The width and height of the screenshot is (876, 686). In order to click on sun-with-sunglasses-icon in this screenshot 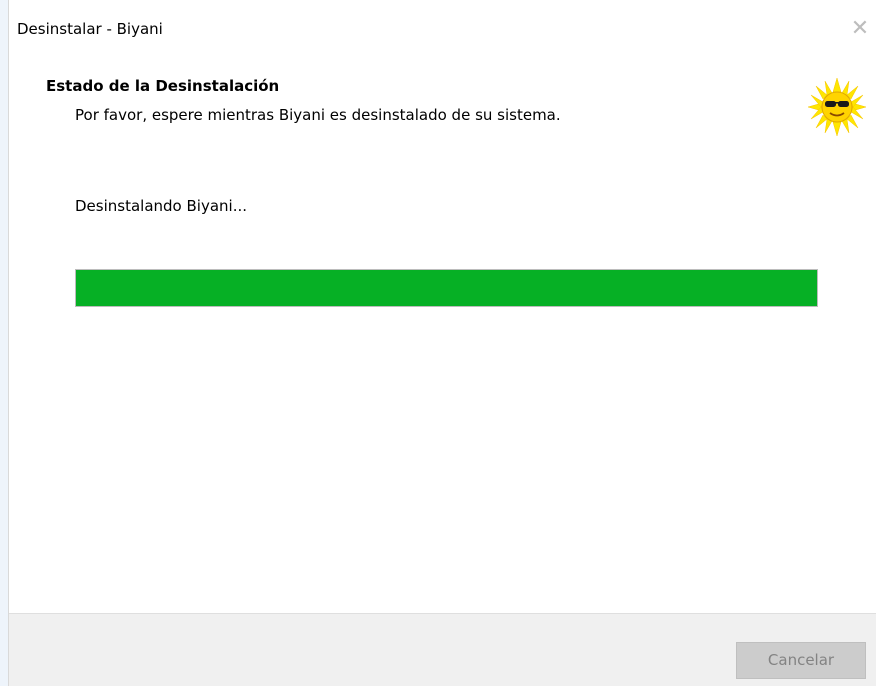, I will do `click(837, 107)`.